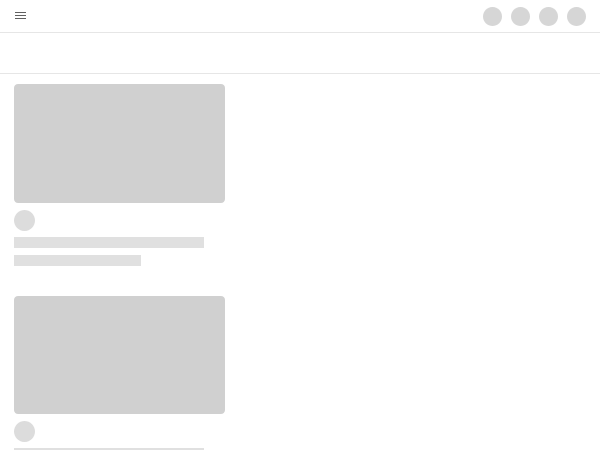  I want to click on top-bar, so click(300, 16).